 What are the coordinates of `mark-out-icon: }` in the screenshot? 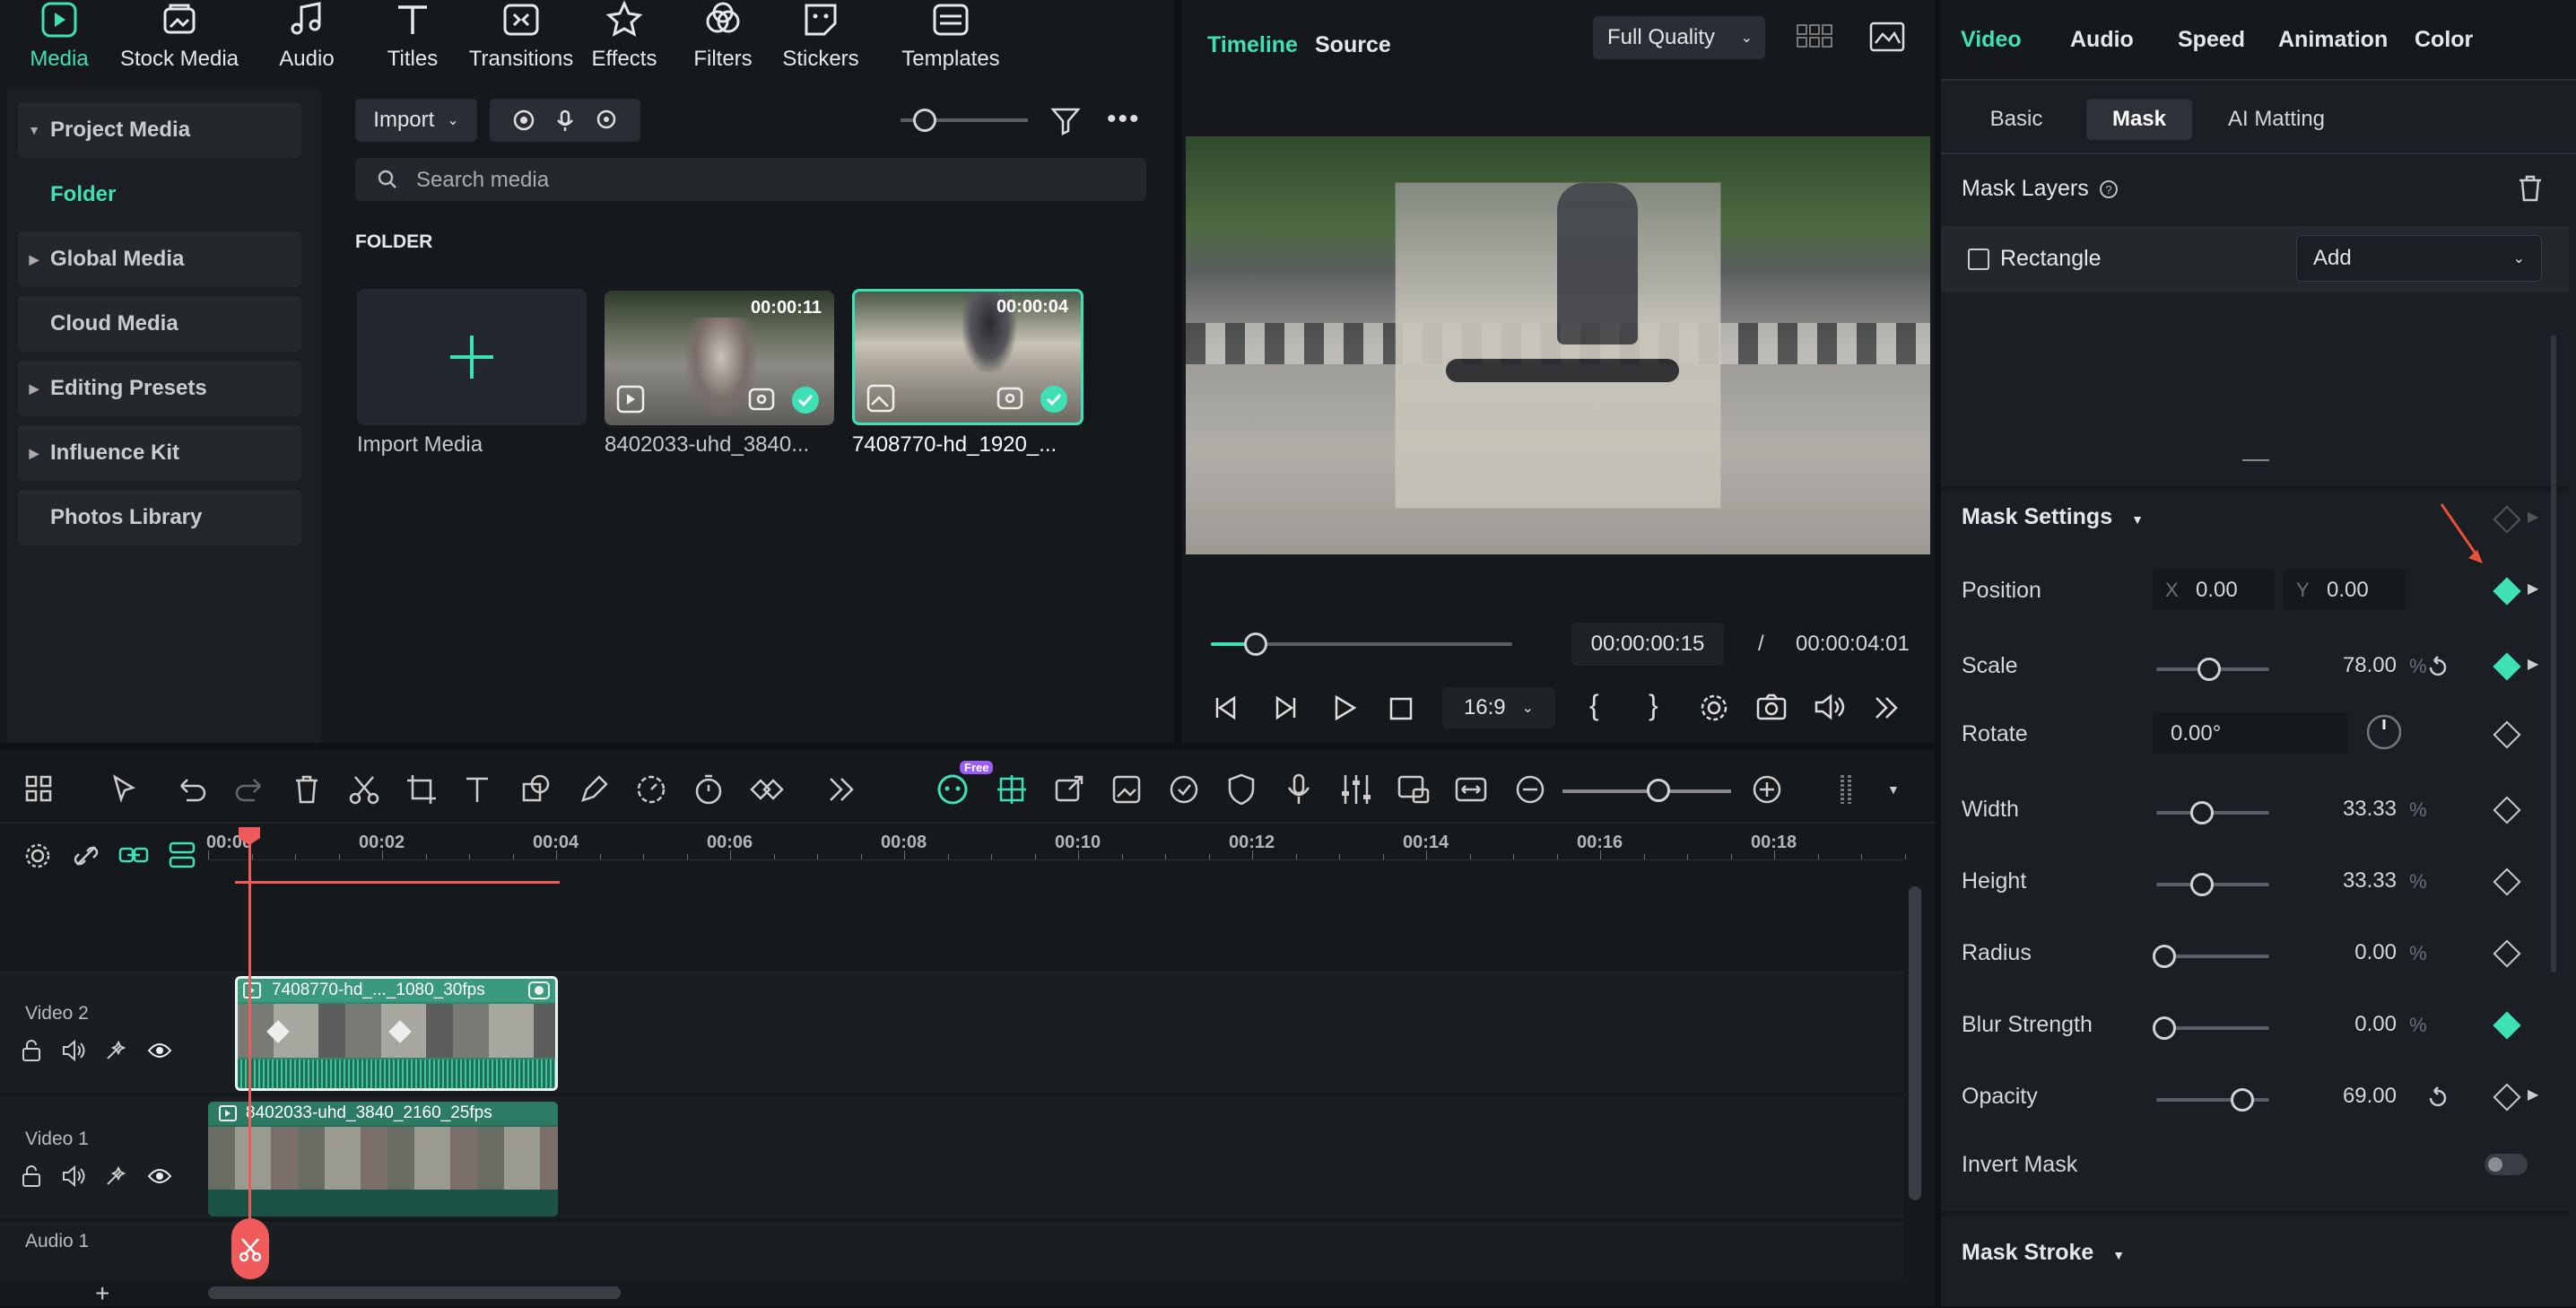 It's located at (1653, 706).